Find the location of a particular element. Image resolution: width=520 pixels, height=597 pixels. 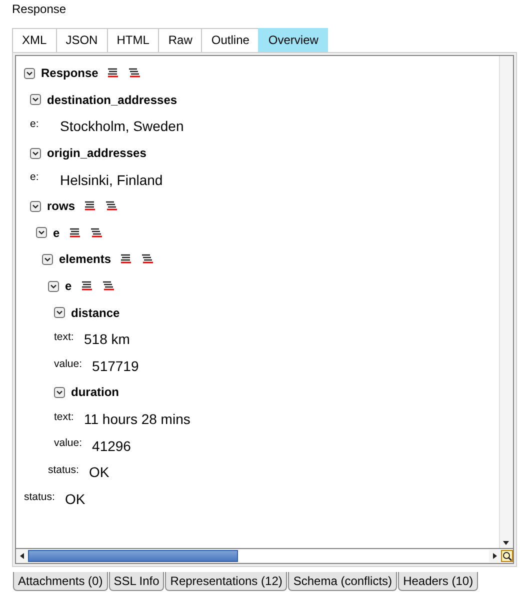

field-value: Stockholm, Sweden is located at coordinates (122, 126).